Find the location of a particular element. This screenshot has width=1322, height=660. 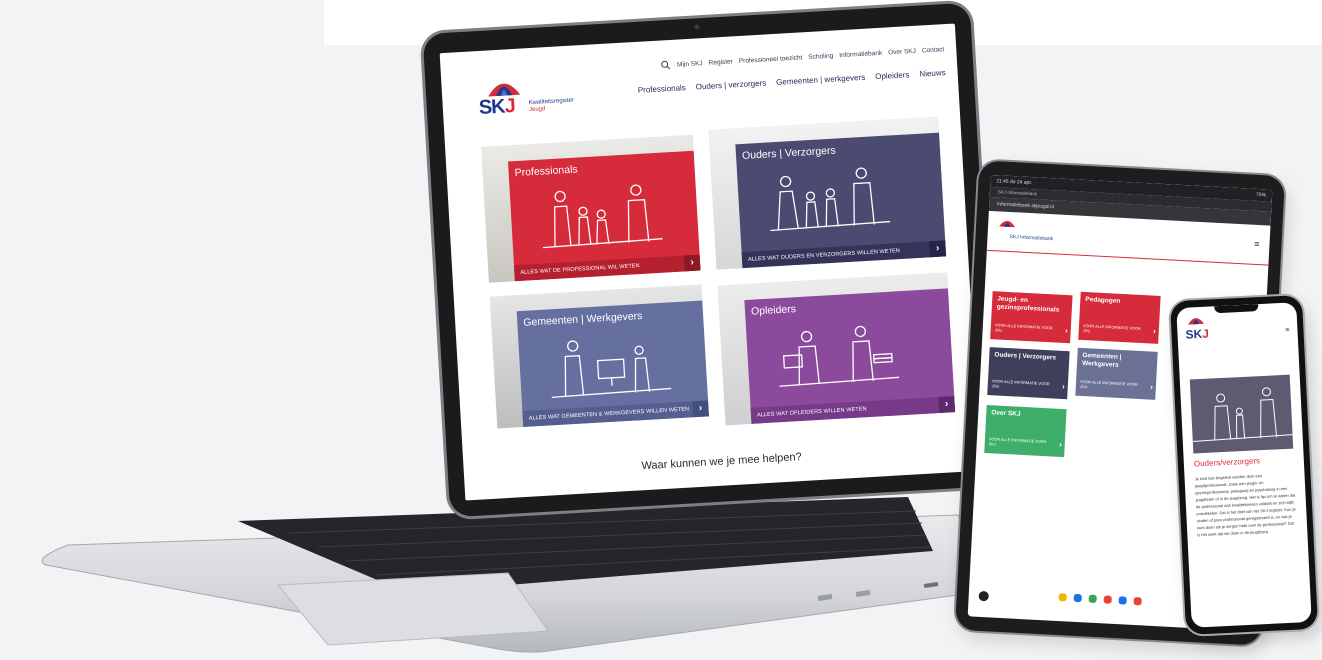

tile-title: Opleiders is located at coordinates (773, 310).